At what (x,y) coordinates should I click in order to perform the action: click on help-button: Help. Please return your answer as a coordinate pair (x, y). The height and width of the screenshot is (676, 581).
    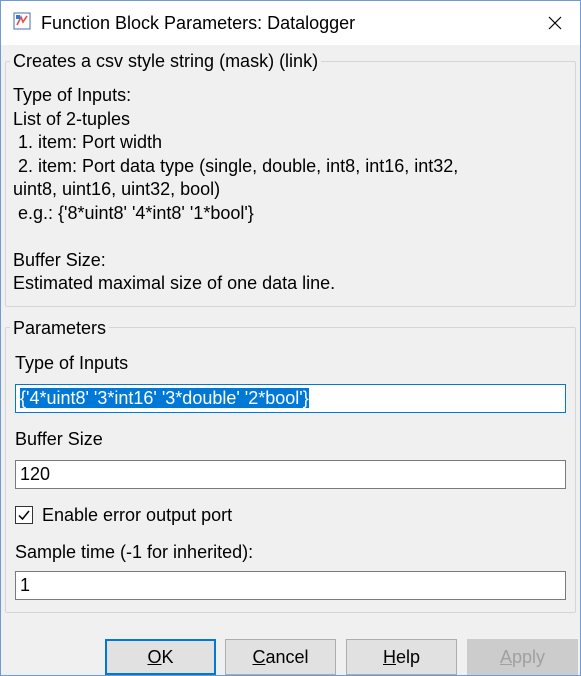
    Looking at the image, I should click on (401, 657).